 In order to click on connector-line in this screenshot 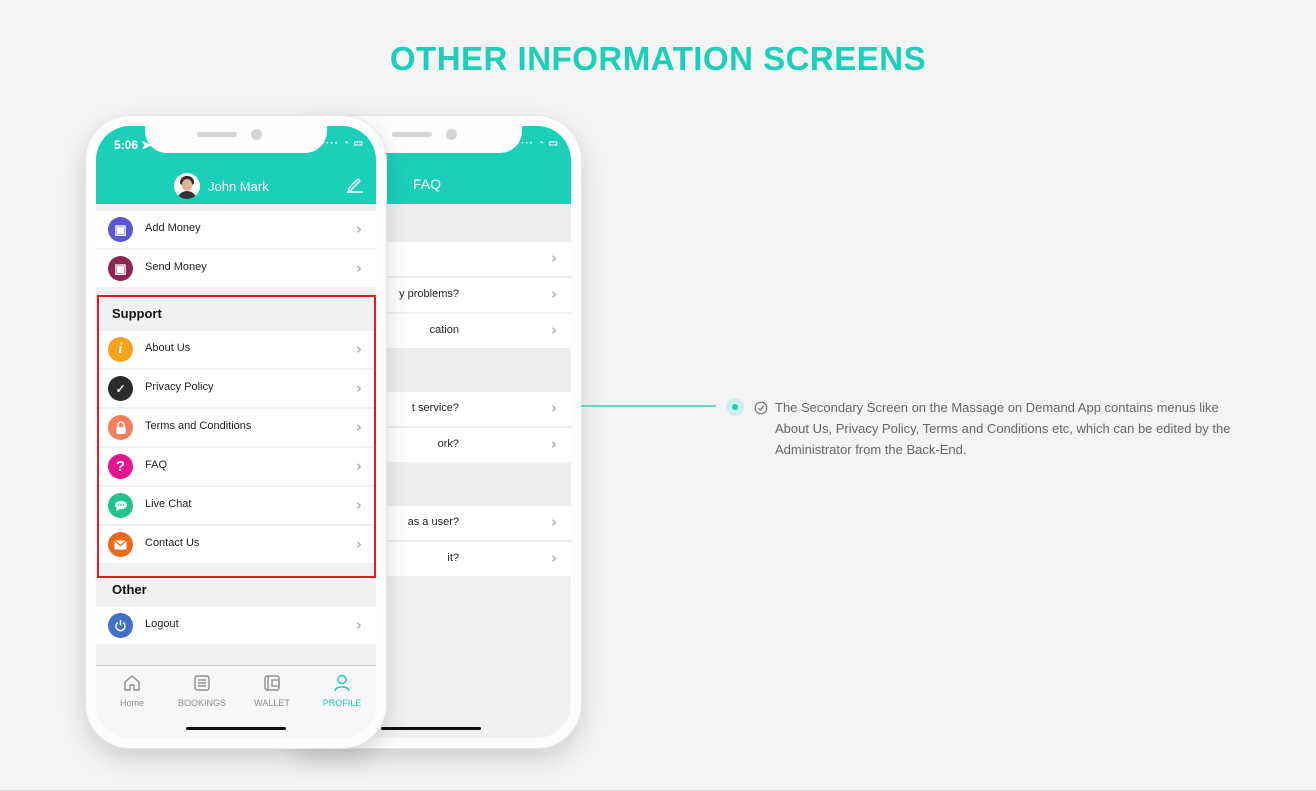, I will do `click(648, 406)`.